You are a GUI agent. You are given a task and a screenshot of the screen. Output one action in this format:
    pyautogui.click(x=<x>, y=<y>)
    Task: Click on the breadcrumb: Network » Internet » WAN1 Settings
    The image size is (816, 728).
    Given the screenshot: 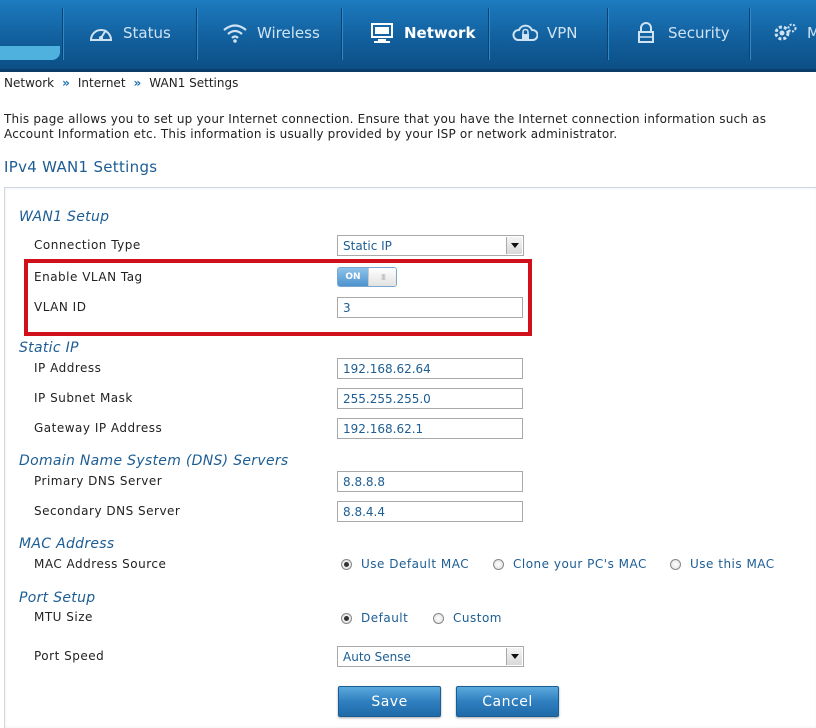 What is the action you would take?
    pyautogui.click(x=124, y=83)
    